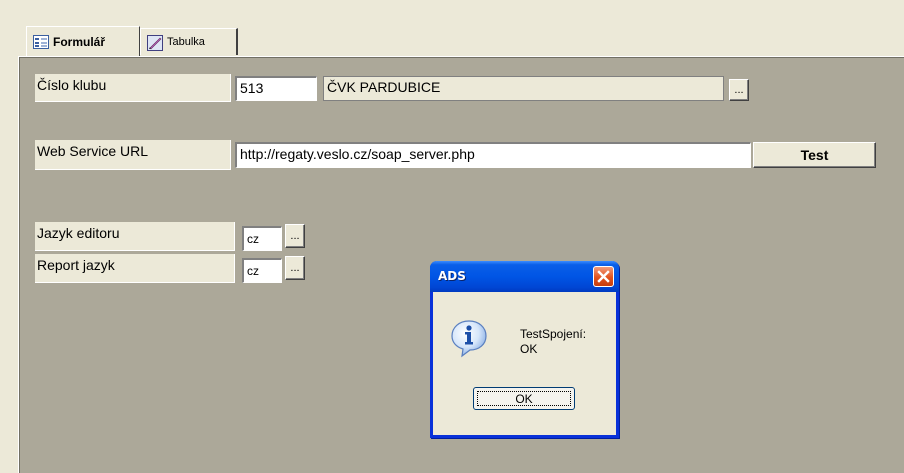 The width and height of the screenshot is (904, 473). I want to click on form-icon, so click(41, 41).